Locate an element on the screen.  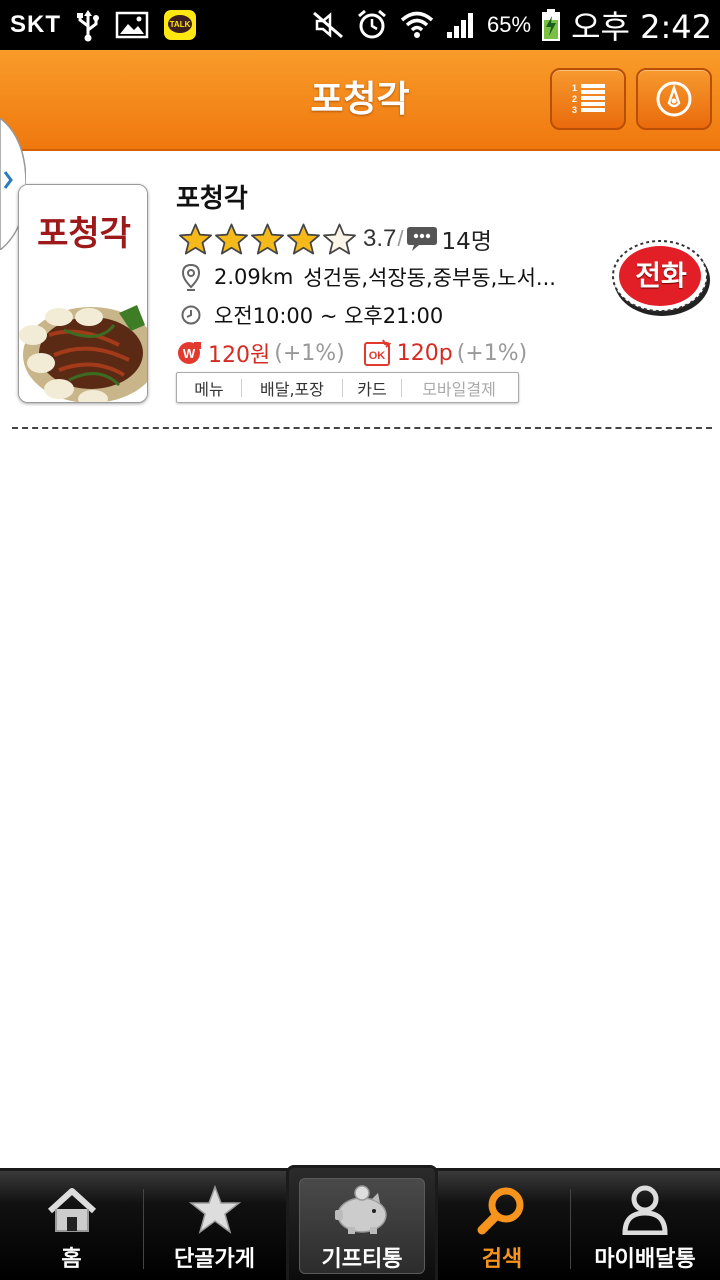
hours-row: 오전10:00 ~ 오후21:00 is located at coordinates (311, 315).